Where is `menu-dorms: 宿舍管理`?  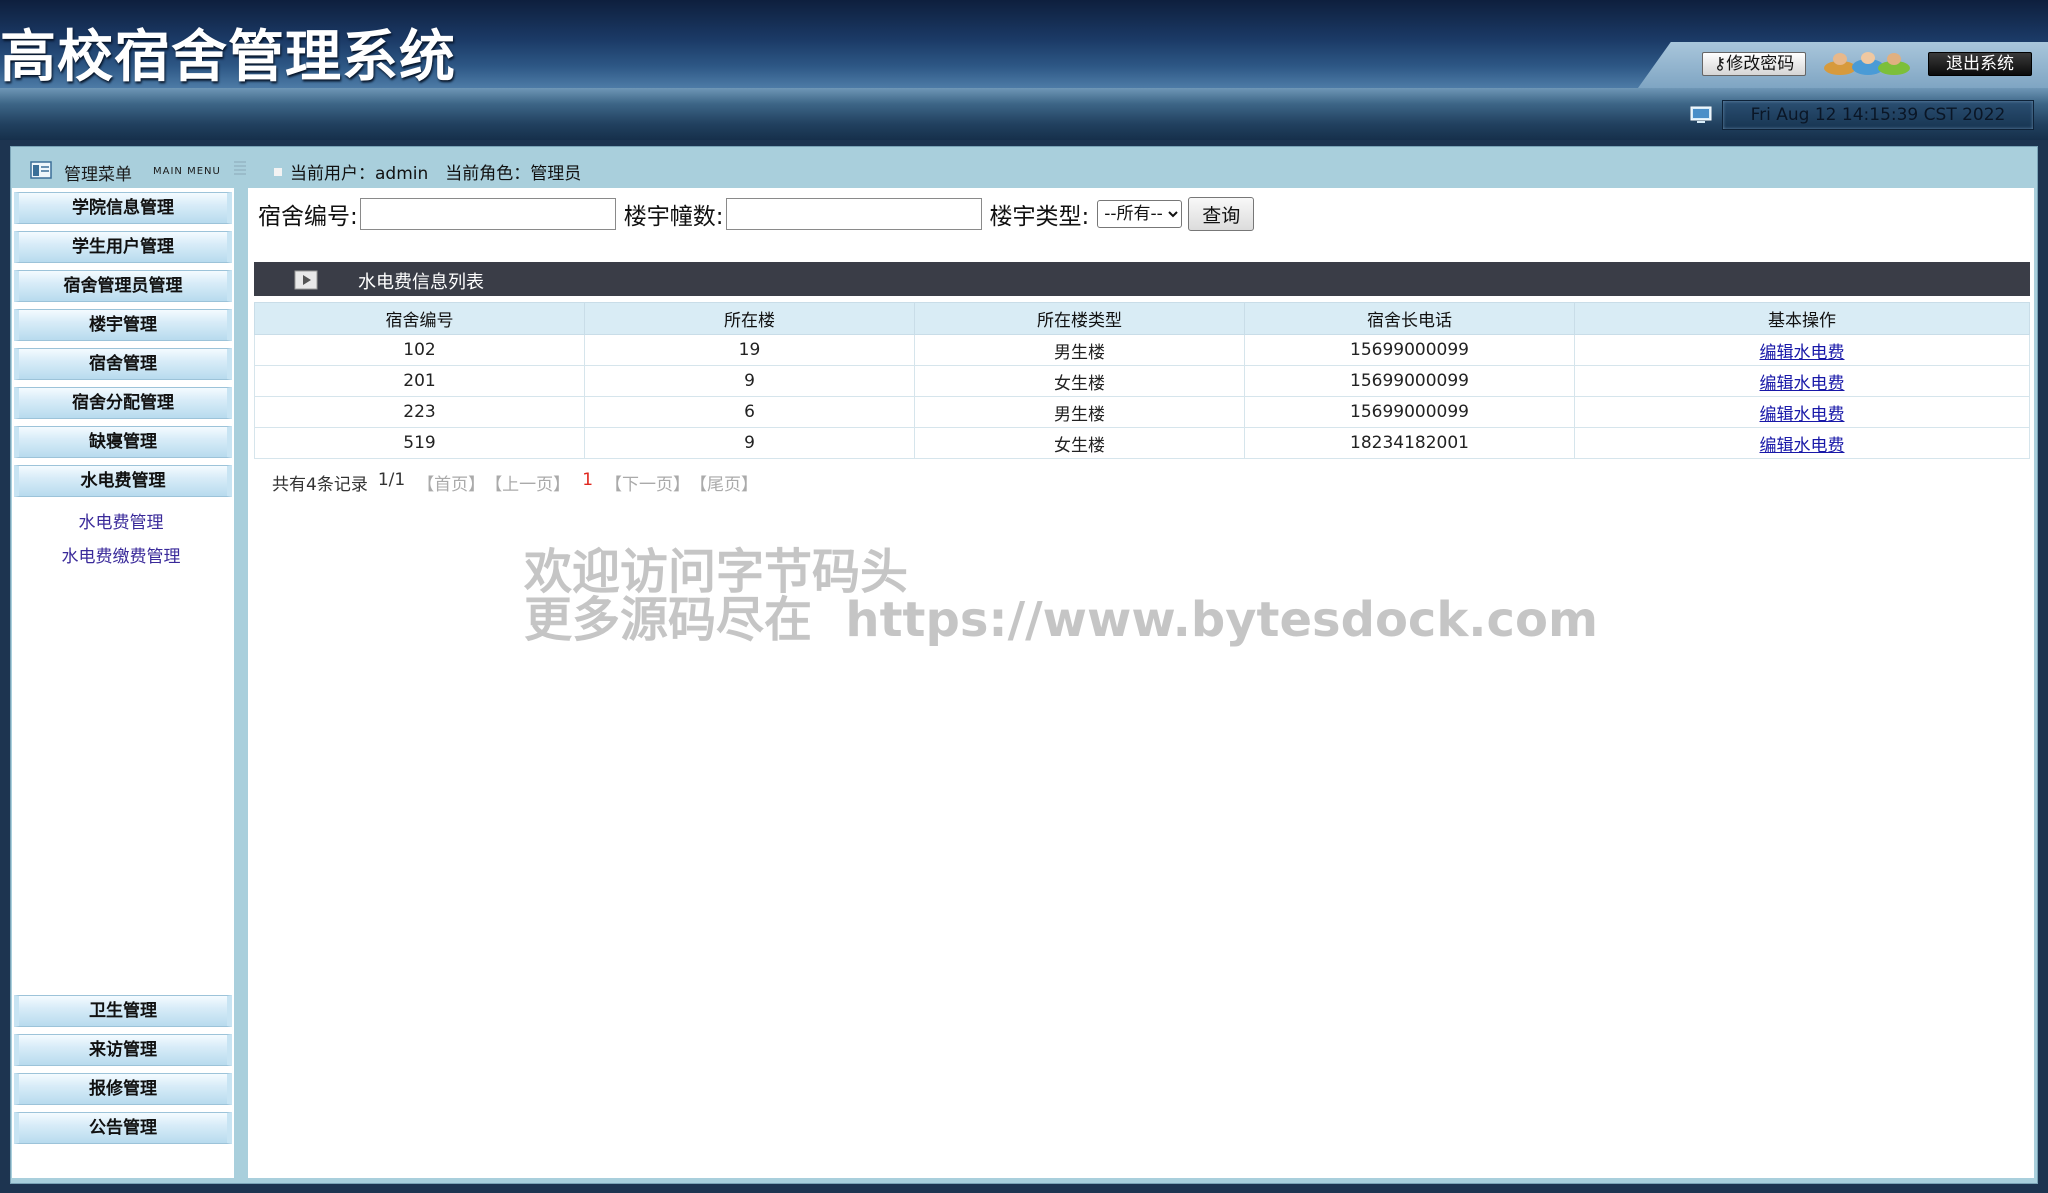 menu-dorms: 宿舍管理 is located at coordinates (123, 364).